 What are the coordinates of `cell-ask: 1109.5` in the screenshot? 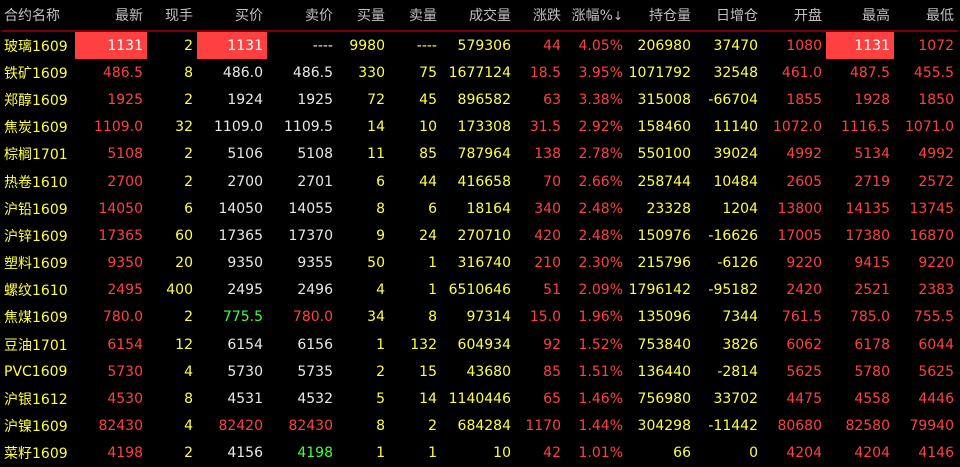 It's located at (308, 127).